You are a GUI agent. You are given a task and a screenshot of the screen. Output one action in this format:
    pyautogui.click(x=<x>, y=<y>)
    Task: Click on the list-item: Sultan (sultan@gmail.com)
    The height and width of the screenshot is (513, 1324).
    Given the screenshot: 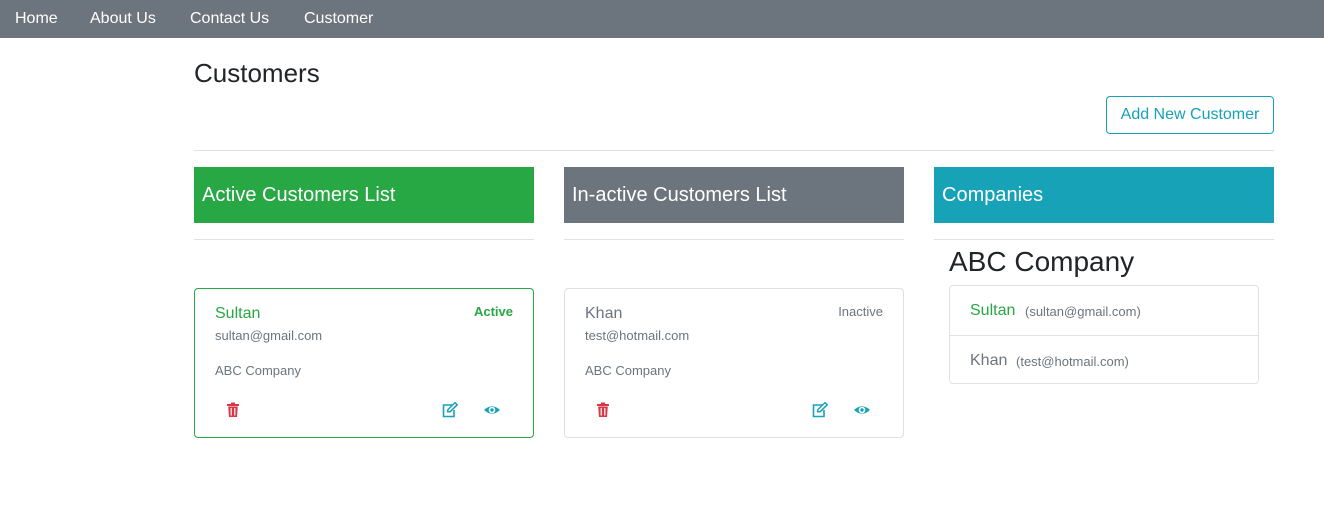 What is the action you would take?
    pyautogui.click(x=1104, y=310)
    